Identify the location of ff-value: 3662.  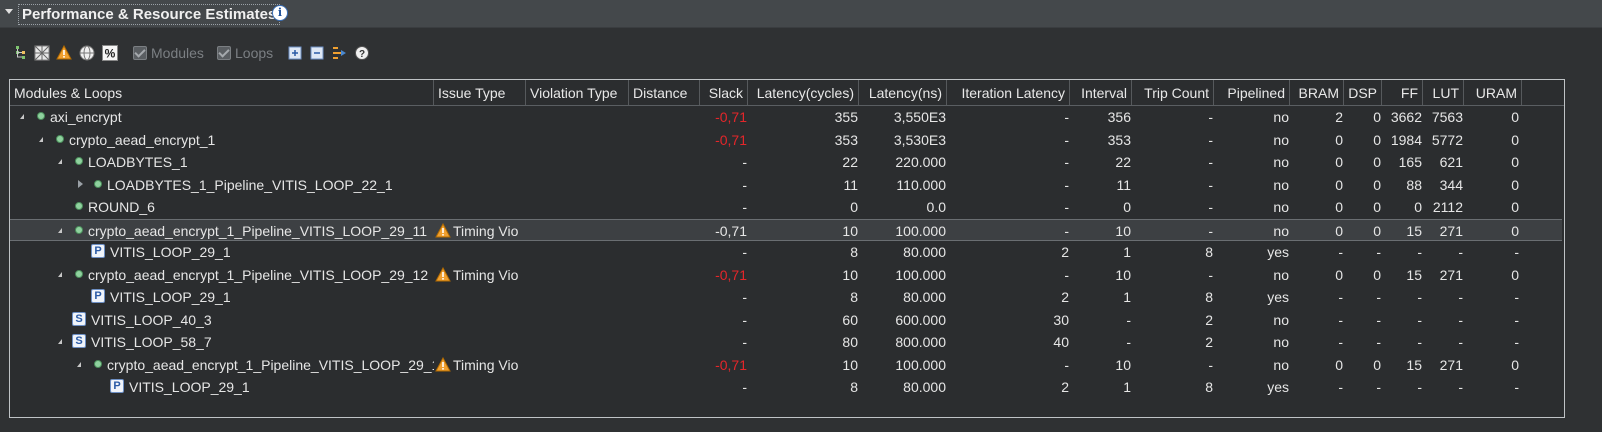
(1406, 117).